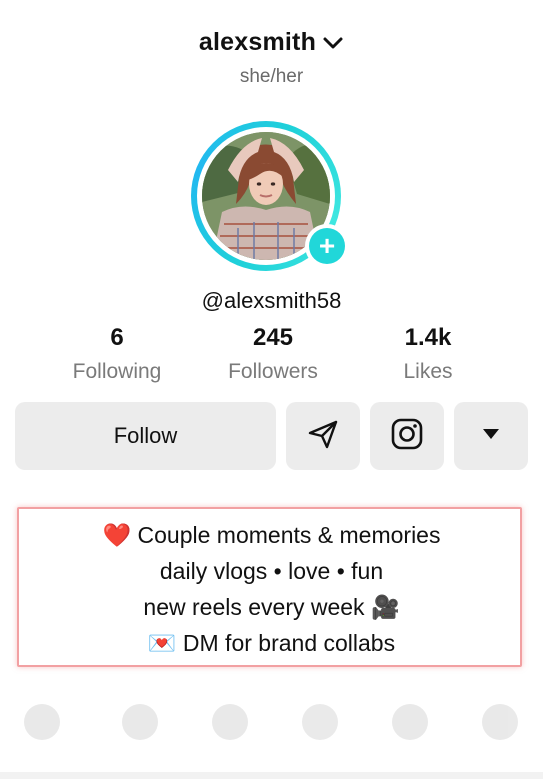 The width and height of the screenshot is (543, 779). I want to click on bio-line-2: daily vlogs • love • fun, so click(271, 571).